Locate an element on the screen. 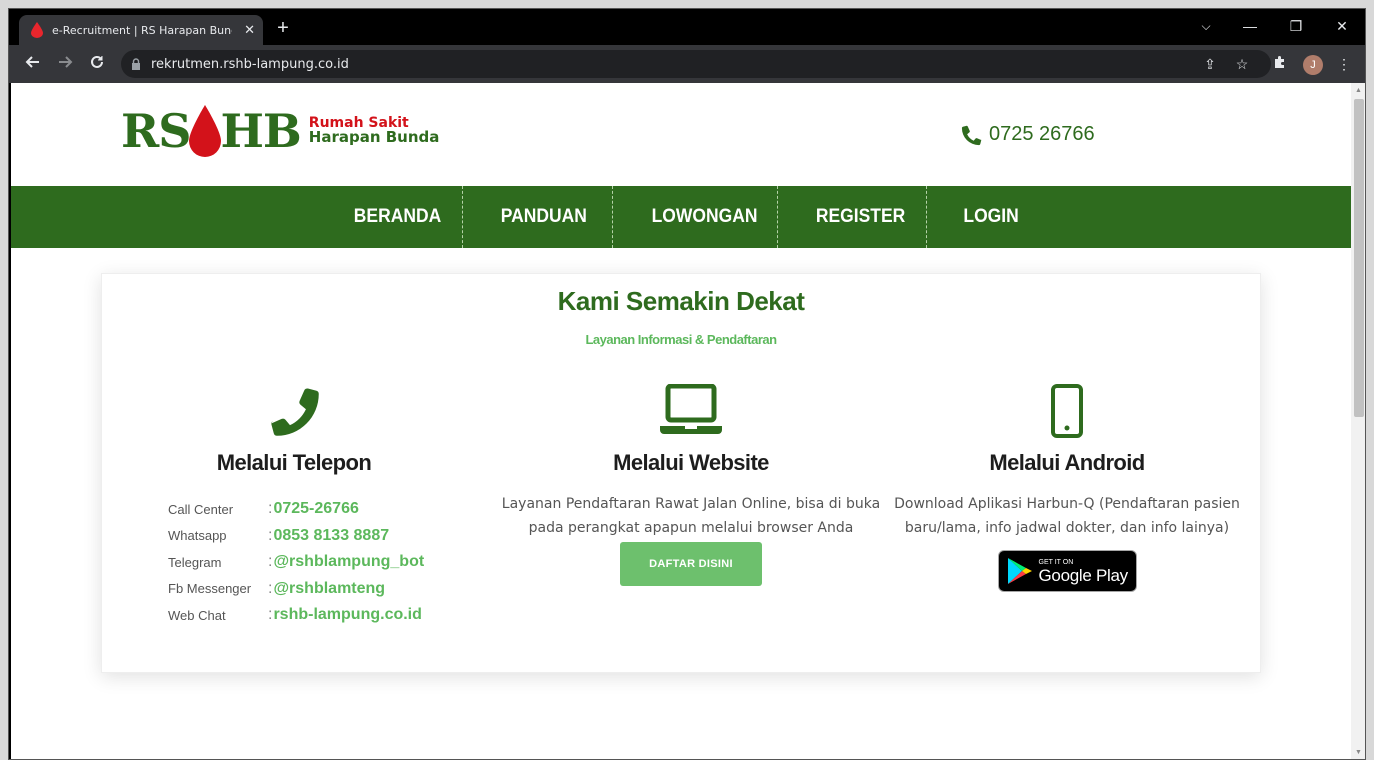 The image size is (1374, 760). tab-active: e-Recruitment | RS Harapan Bunda ✕ is located at coordinates (141, 30).